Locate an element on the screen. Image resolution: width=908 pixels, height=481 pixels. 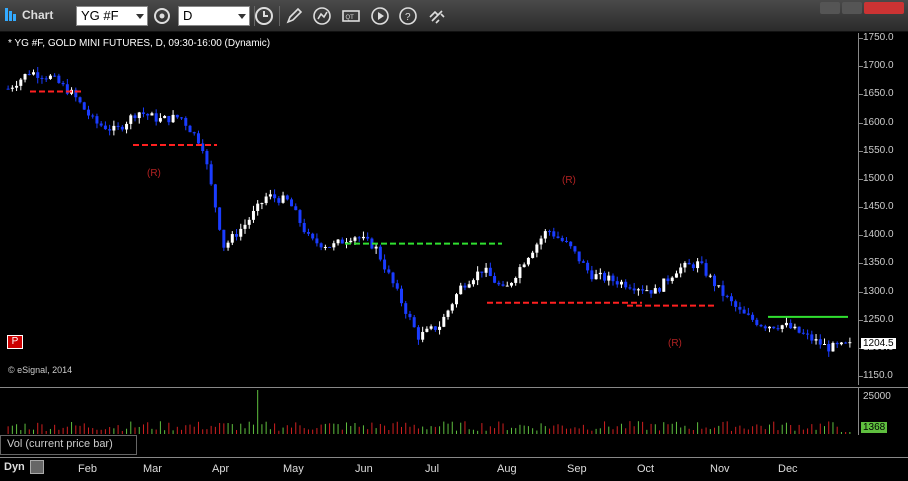
month-label: Feb is located at coordinates (87, 469).